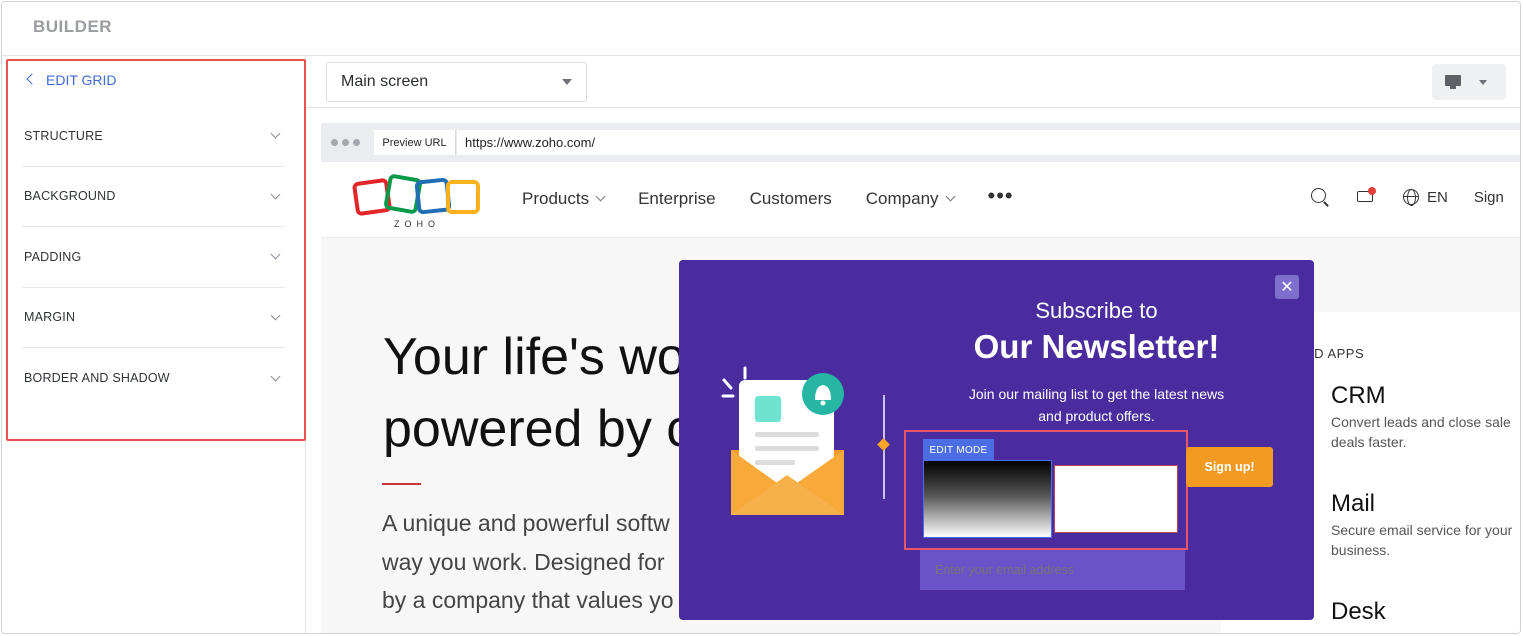 The image size is (1523, 636). I want to click on signin-link: Sign, so click(1489, 197).